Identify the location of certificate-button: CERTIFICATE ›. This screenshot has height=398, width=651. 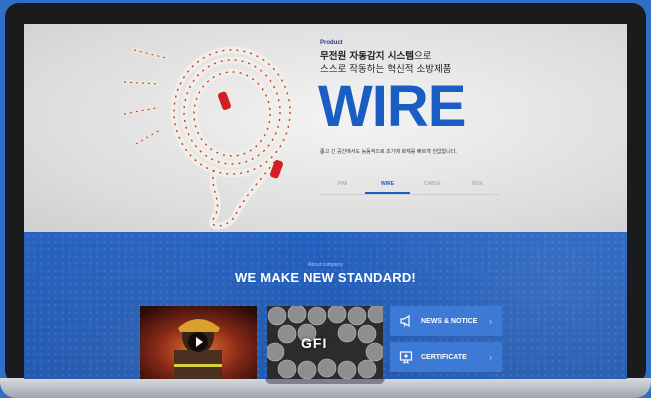
(446, 357).